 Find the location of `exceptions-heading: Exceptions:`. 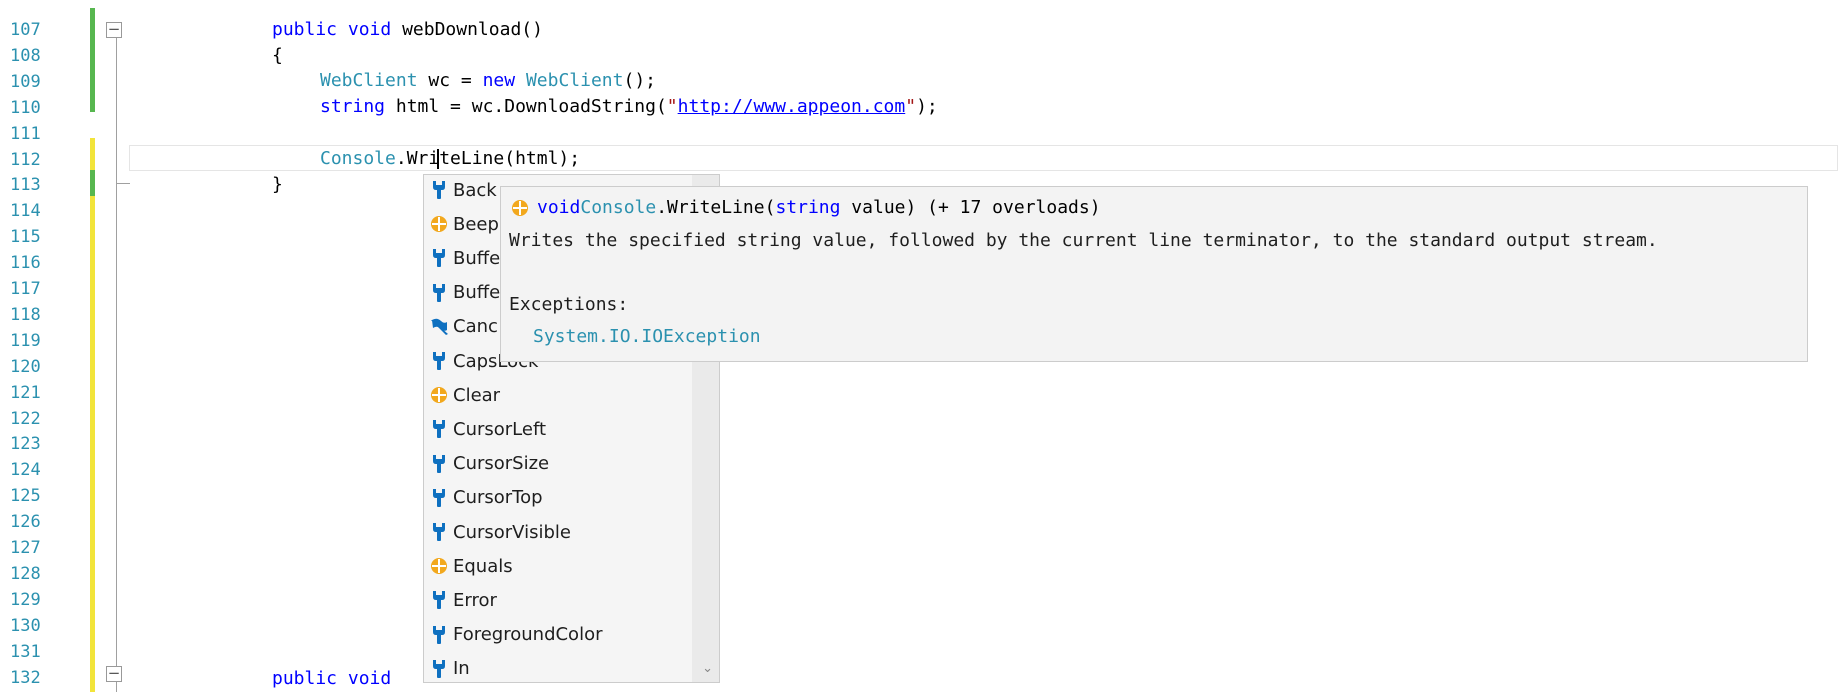

exceptions-heading: Exceptions: is located at coordinates (569, 304).